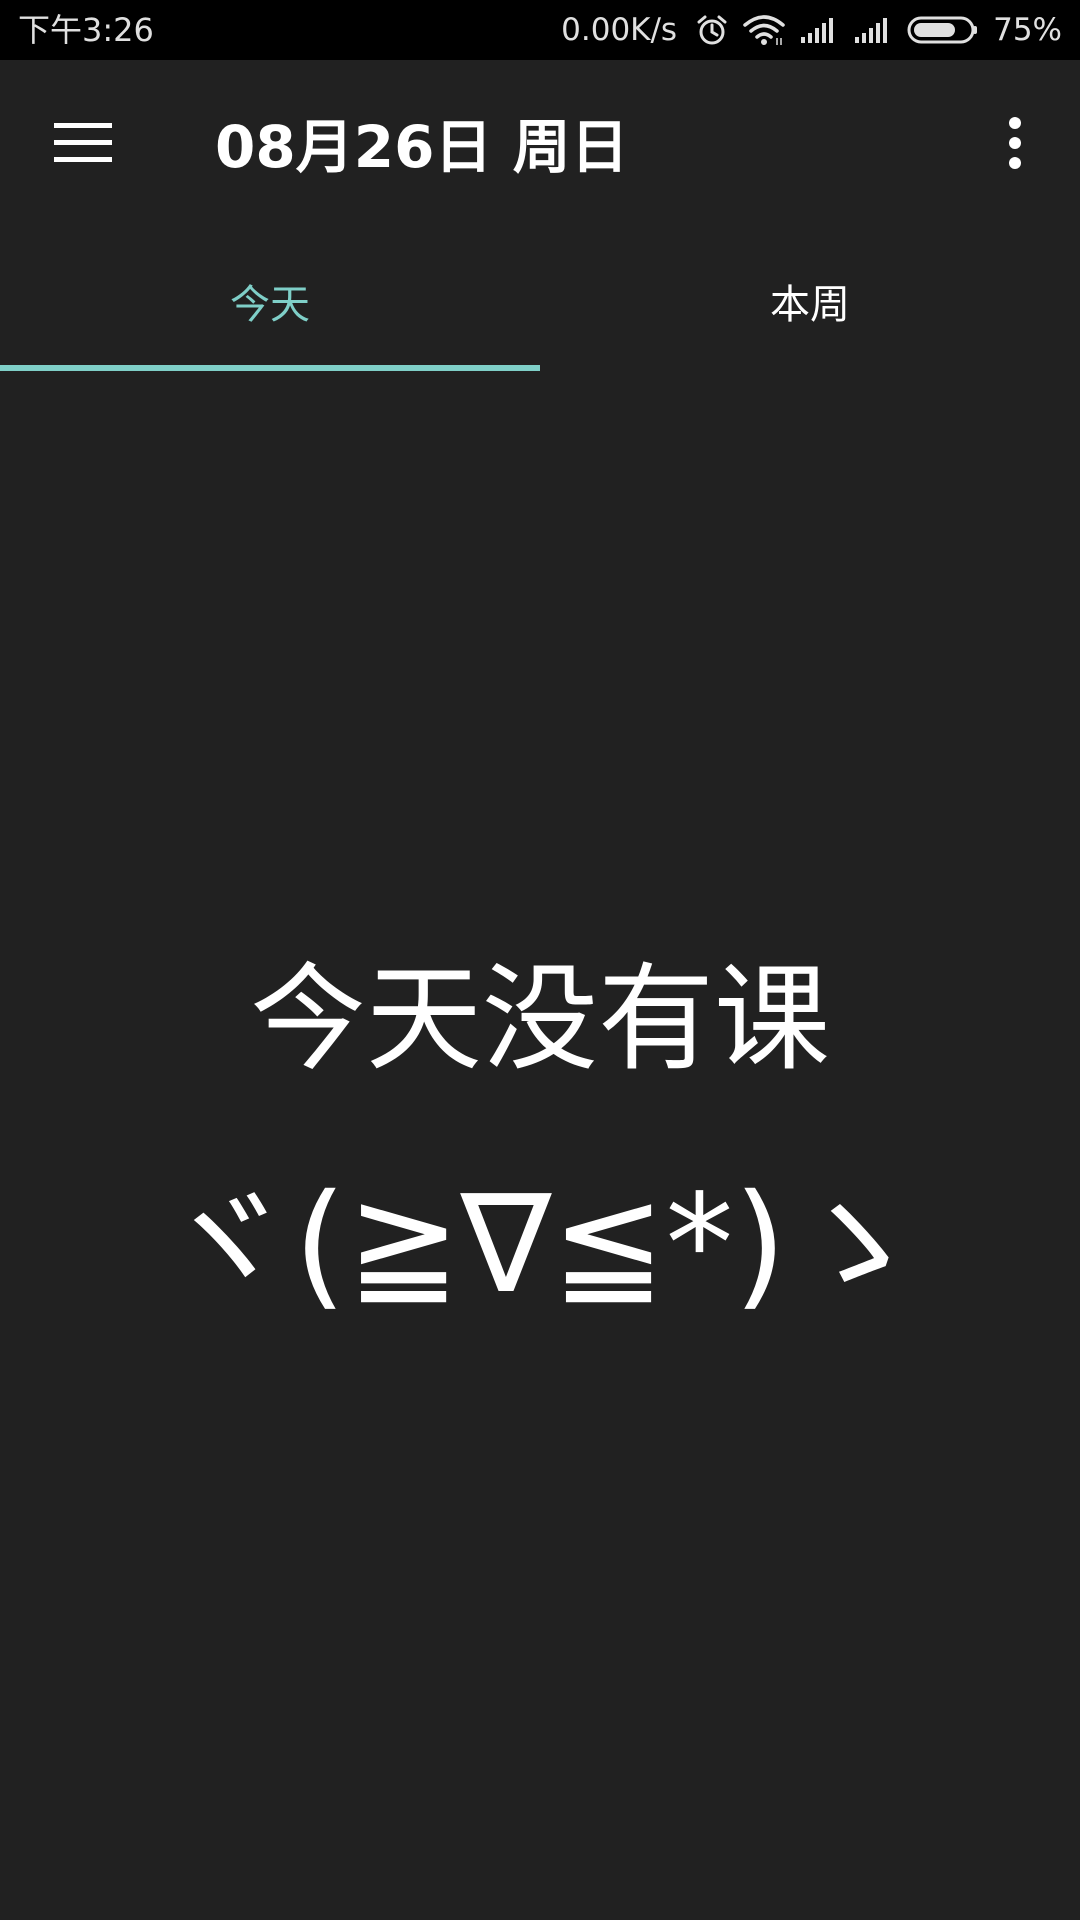  I want to click on status-bar: 下午3:26 0.00K/s 75%, so click(540, 30).